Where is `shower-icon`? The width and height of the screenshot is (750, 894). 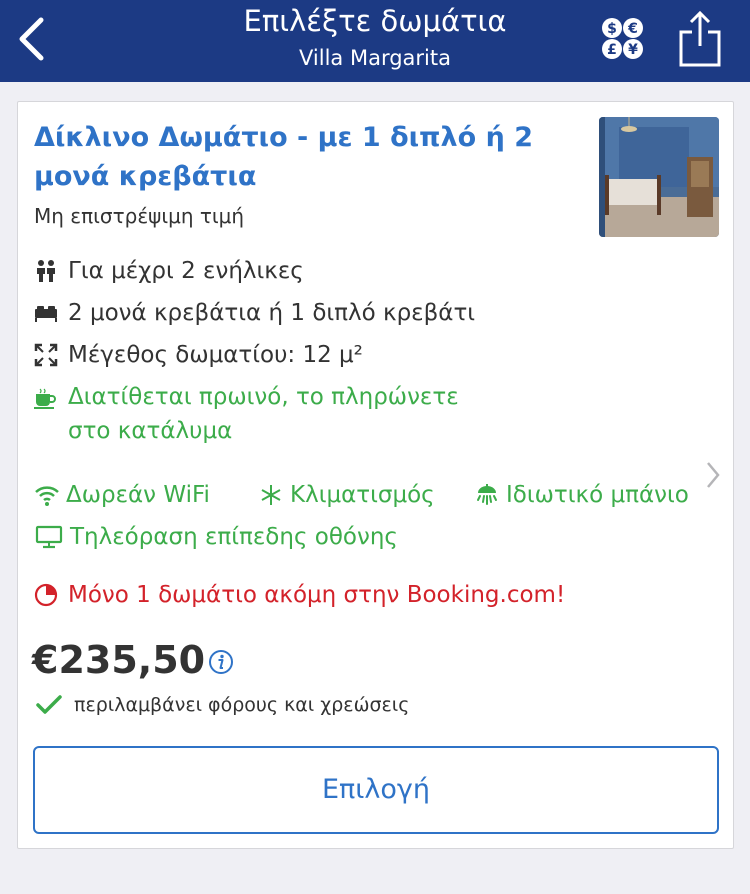 shower-icon is located at coordinates (487, 494).